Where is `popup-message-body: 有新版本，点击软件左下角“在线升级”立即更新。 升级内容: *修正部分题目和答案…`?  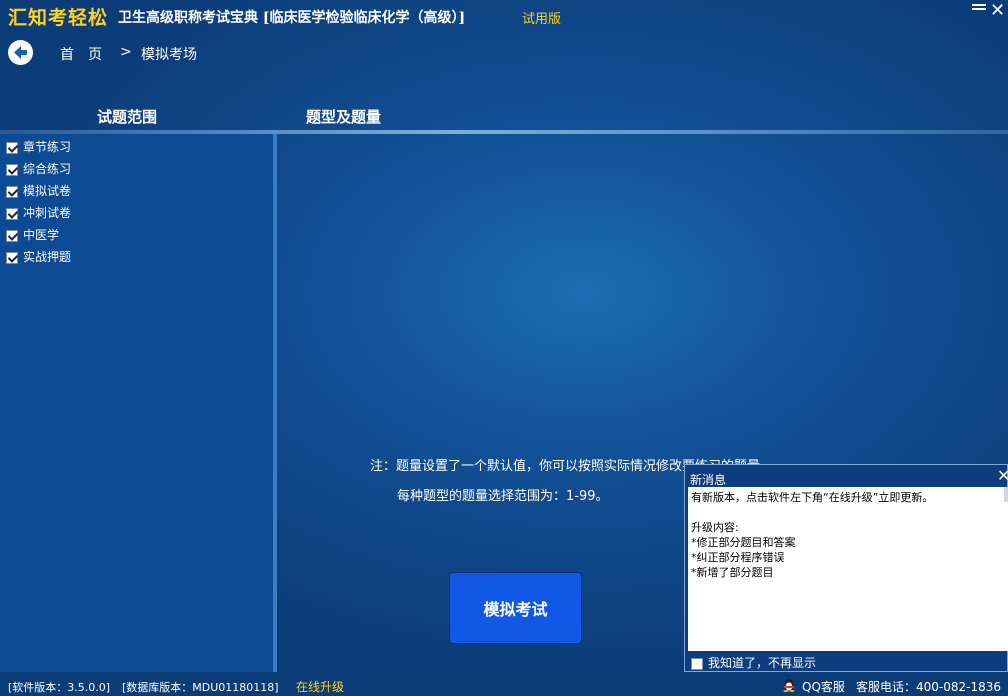
popup-message-body: 有新版本，点击软件左下角“在线升级”立即更新。 升级内容: *修正部分题目和答案… is located at coordinates (848, 569).